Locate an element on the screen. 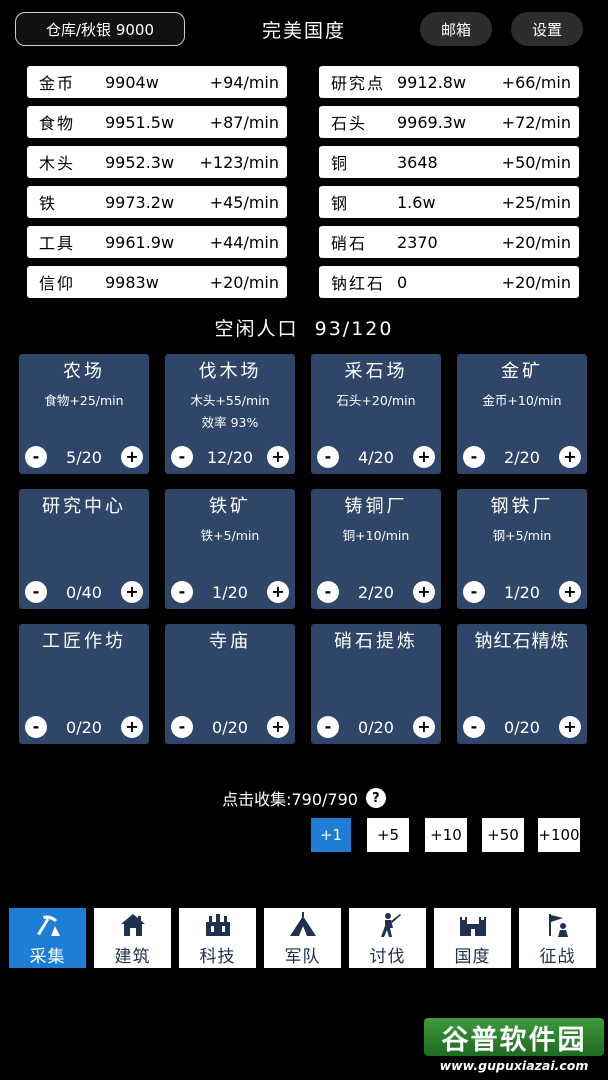  resource-amount: 9969.3w is located at coordinates (432, 122).